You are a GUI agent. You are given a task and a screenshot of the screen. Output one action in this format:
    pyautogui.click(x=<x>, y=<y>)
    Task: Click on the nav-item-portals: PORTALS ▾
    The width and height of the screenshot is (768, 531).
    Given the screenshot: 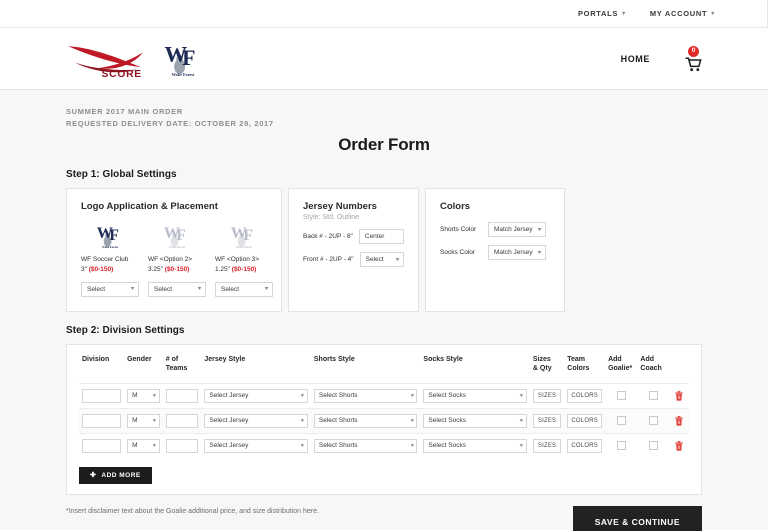 What is the action you would take?
    pyautogui.click(x=602, y=13)
    